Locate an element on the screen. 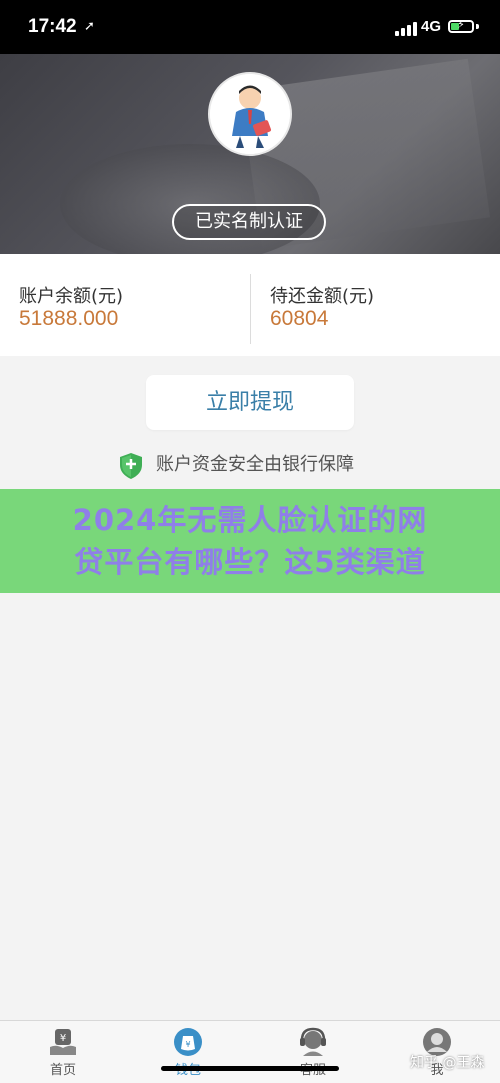 This screenshot has width=500, height=1083. tab-home: ¥ 首页 is located at coordinates (63, 1052).